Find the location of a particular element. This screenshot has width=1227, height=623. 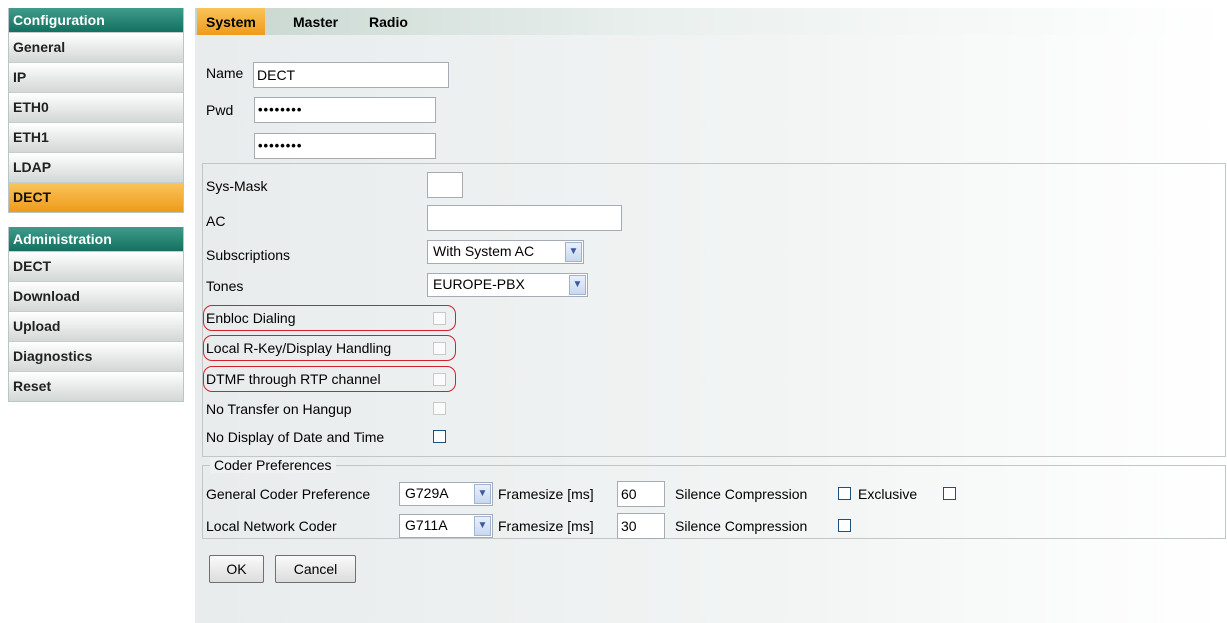

administration-menu-title: Administration is located at coordinates (96, 239).